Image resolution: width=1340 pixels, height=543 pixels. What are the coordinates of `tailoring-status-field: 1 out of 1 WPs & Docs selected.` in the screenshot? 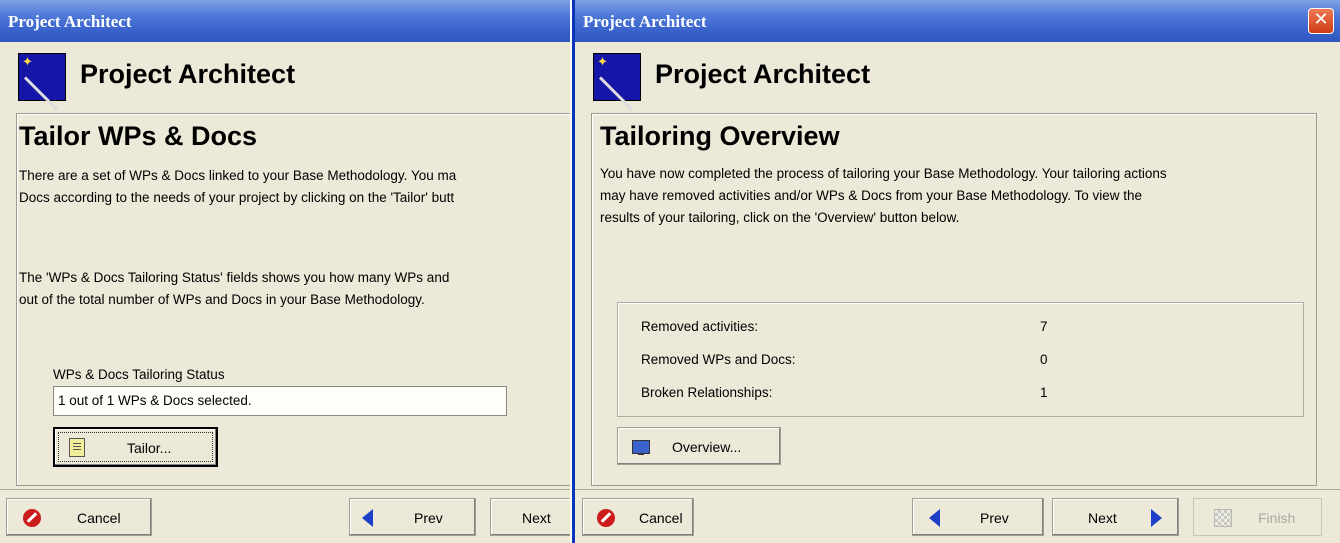 It's located at (280, 401).